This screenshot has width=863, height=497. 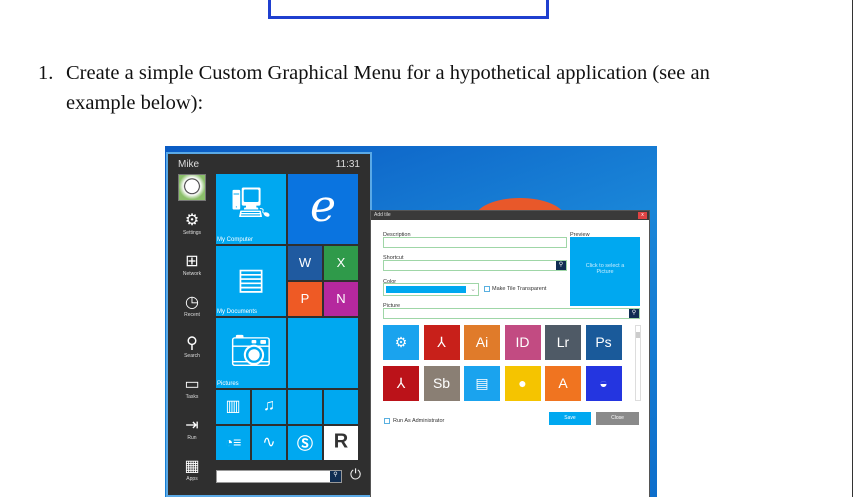 What do you see at coordinates (603, 383) in the screenshot?
I see `icon-option: ◒` at bounding box center [603, 383].